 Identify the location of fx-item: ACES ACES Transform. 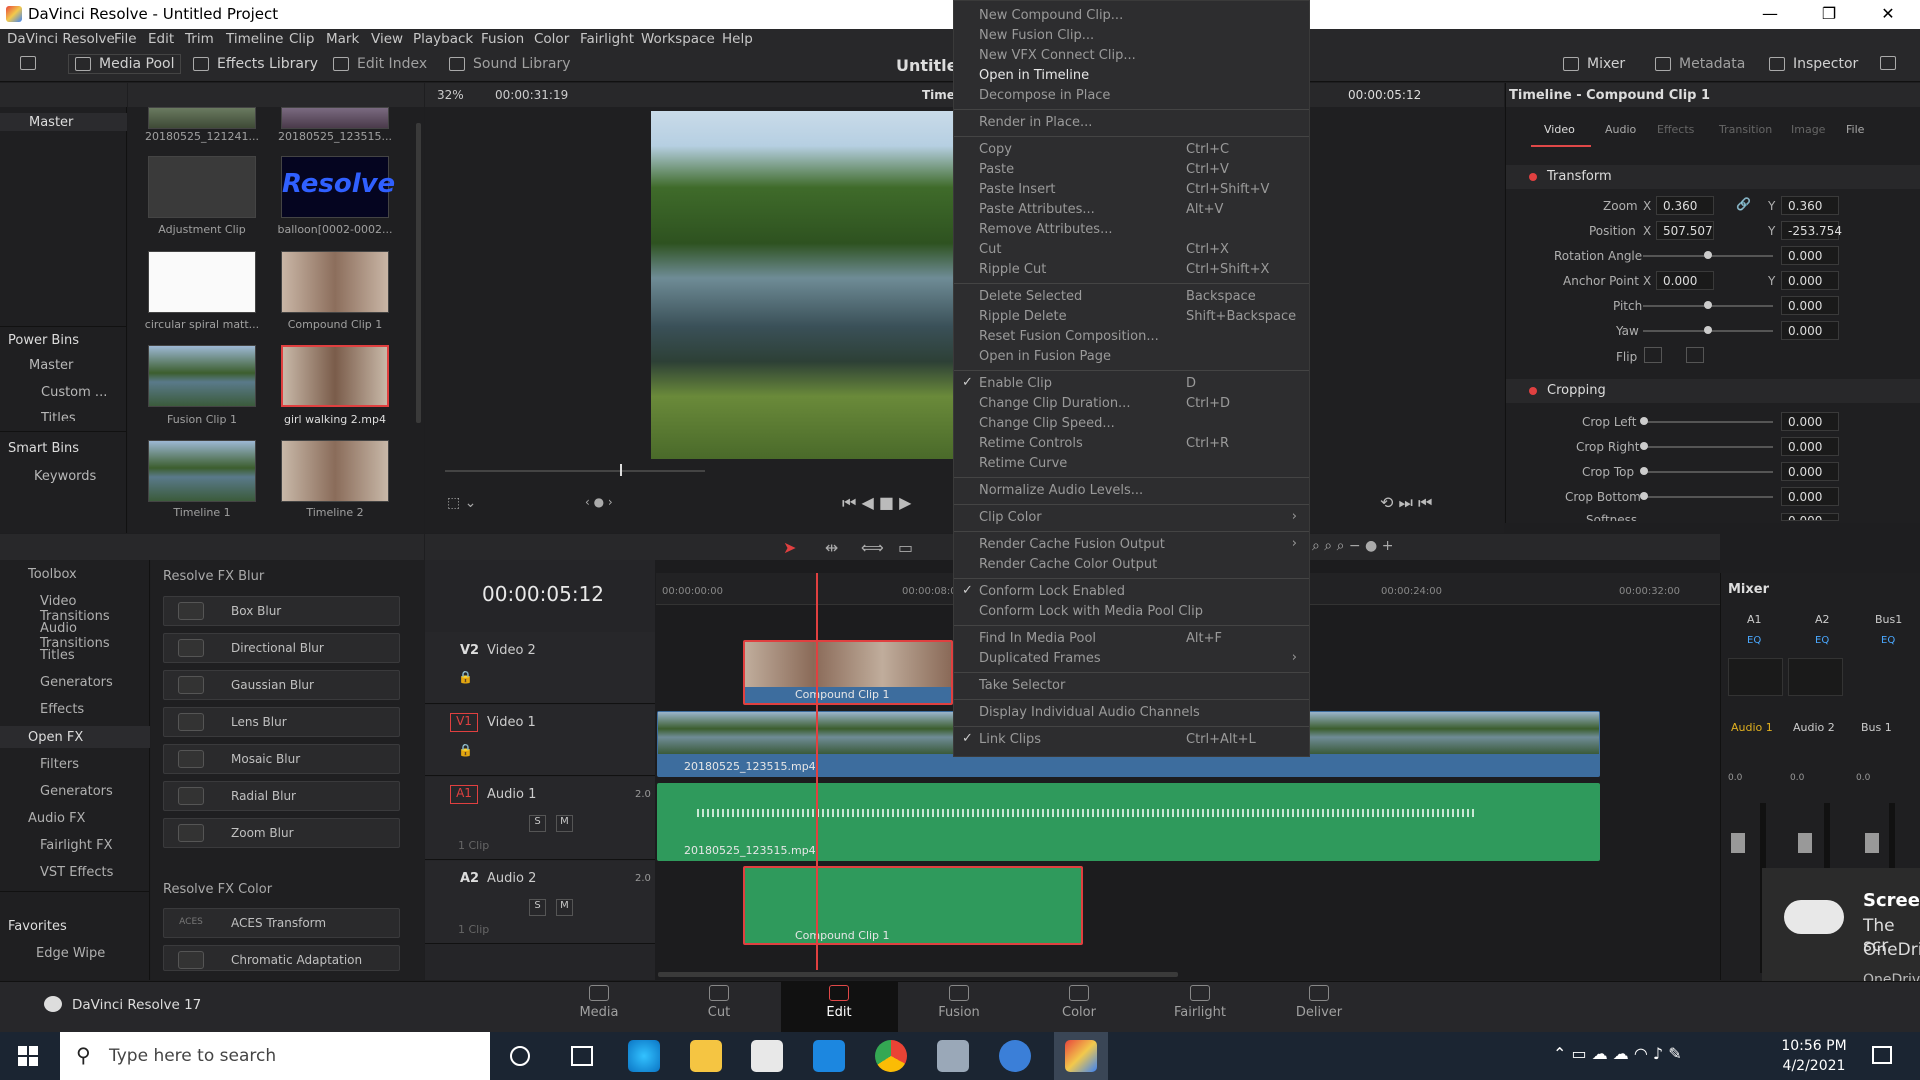
(281, 923).